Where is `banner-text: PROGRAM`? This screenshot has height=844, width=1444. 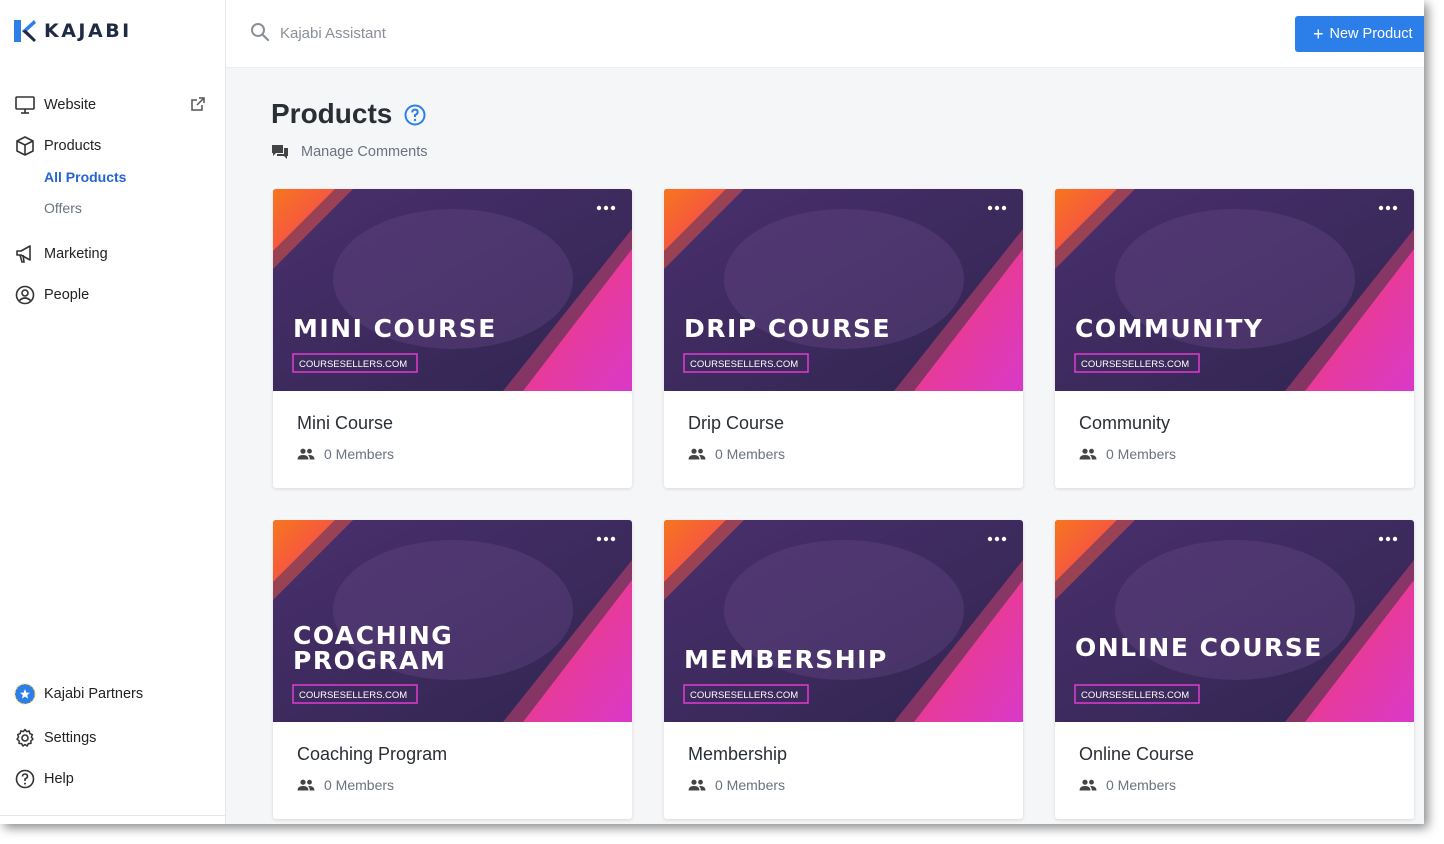
banner-text: PROGRAM is located at coordinates (369, 660).